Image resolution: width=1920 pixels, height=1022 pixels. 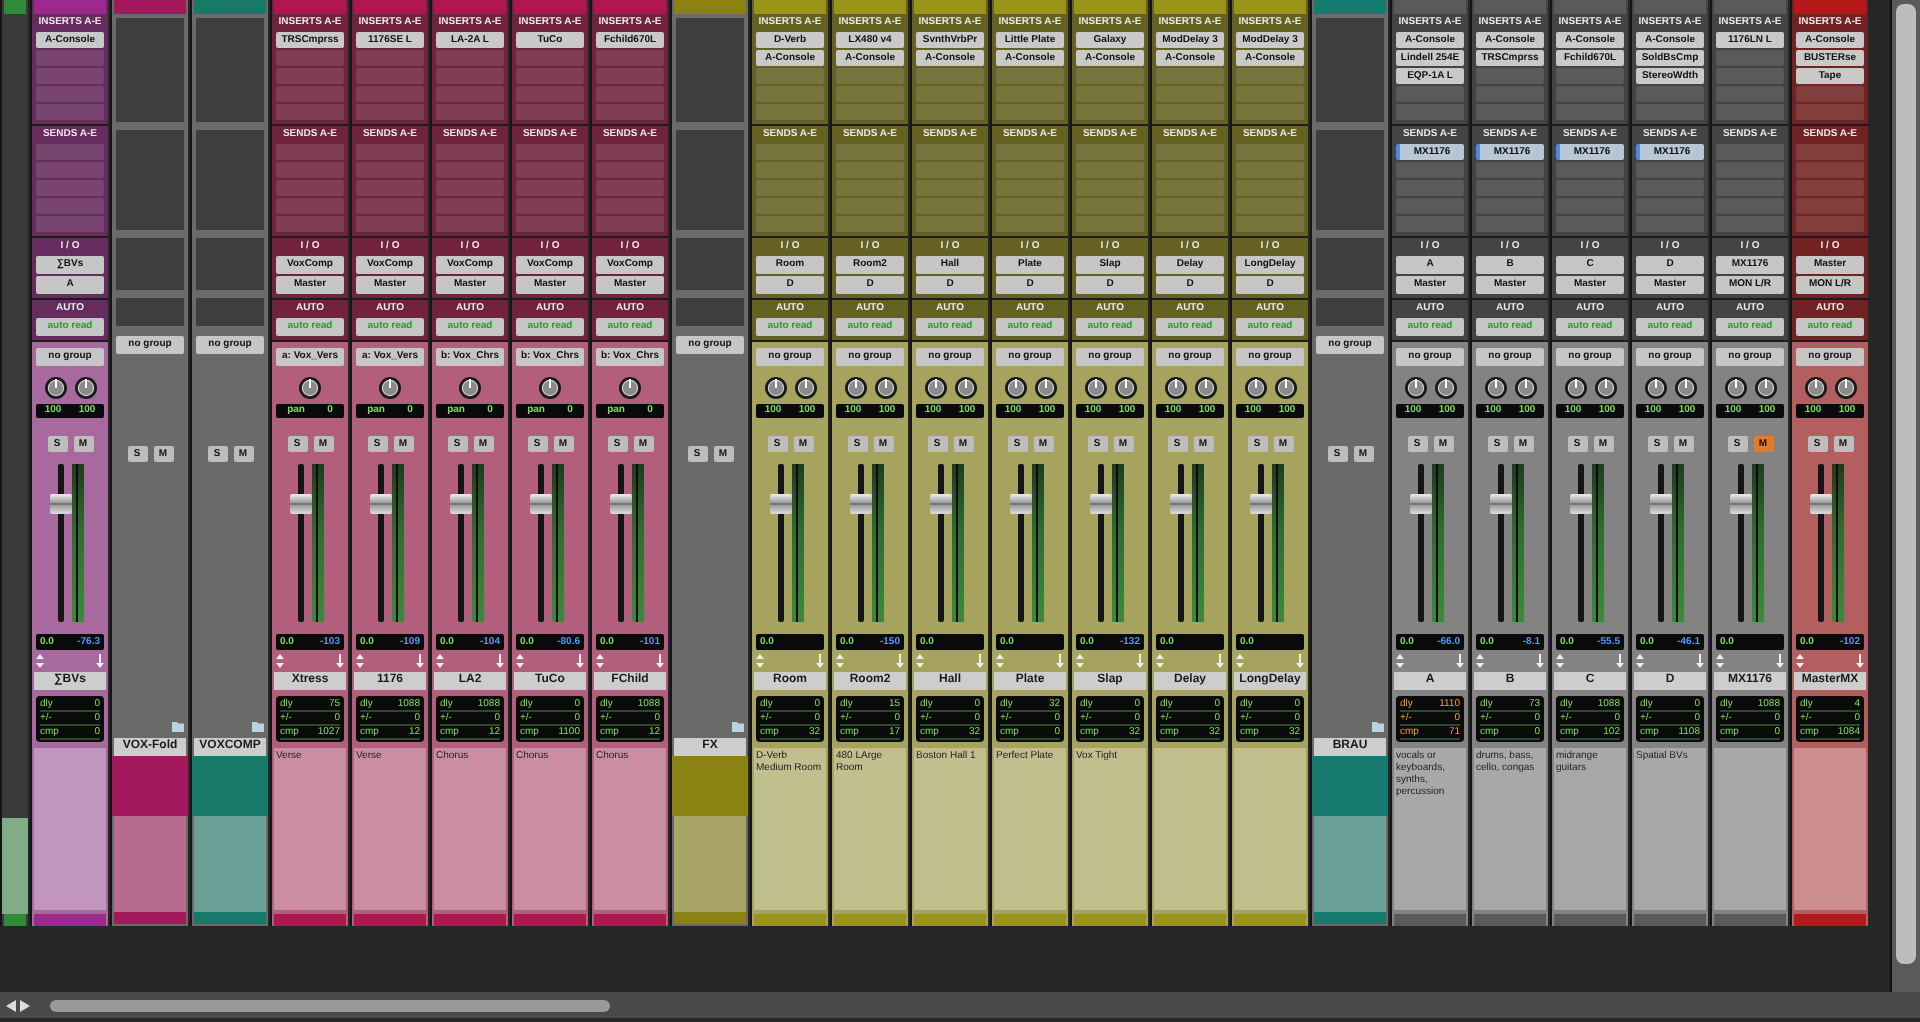 What do you see at coordinates (25, 1005) in the screenshot?
I see `right-arrow-icon` at bounding box center [25, 1005].